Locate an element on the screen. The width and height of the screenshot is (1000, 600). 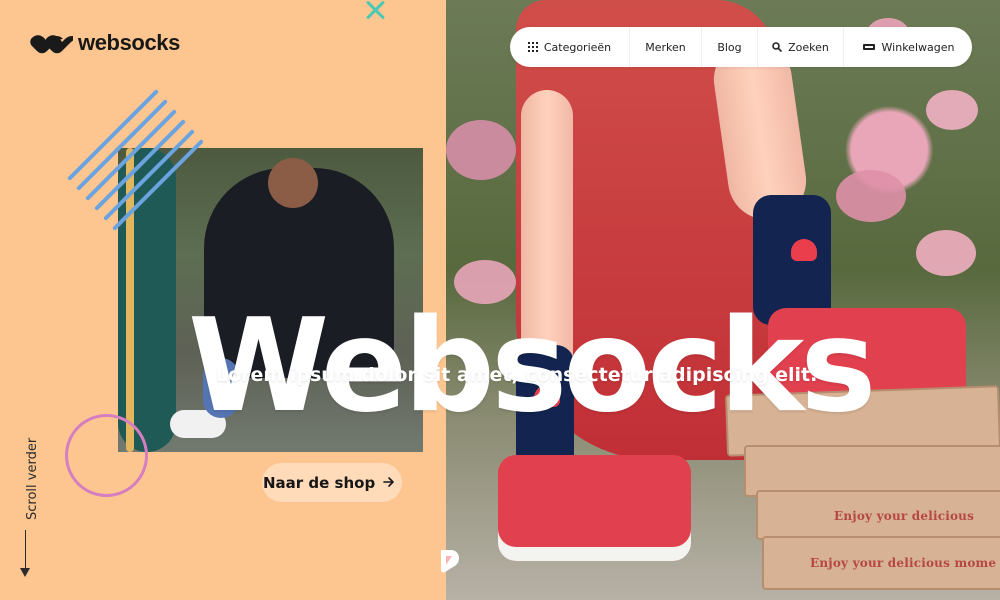
arrow-down-icon is located at coordinates (25, 572).